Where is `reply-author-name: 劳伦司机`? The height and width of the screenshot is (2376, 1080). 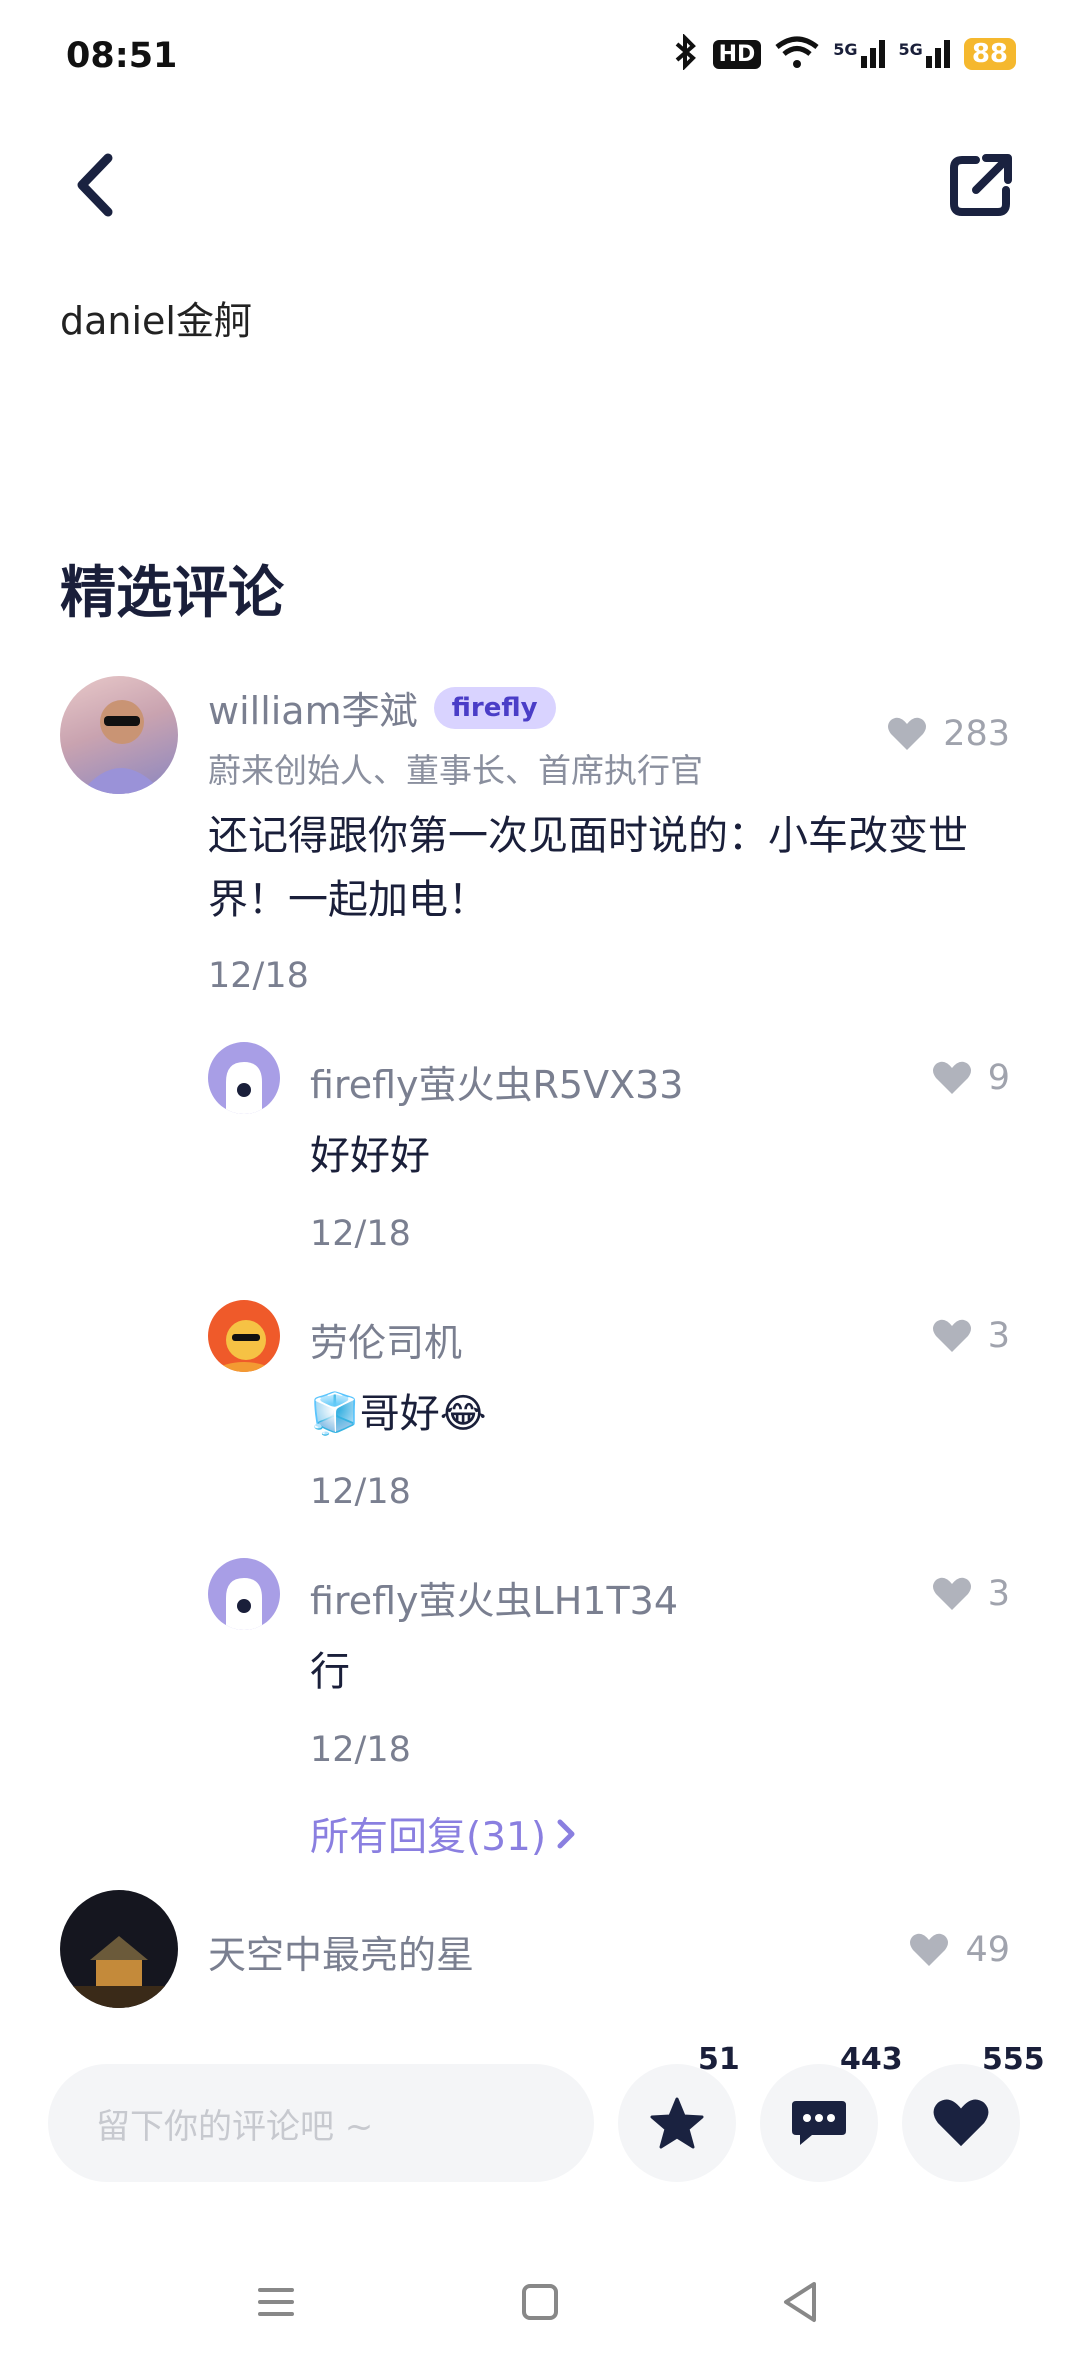
reply-author-name: 劳伦司机 is located at coordinates (386, 1339).